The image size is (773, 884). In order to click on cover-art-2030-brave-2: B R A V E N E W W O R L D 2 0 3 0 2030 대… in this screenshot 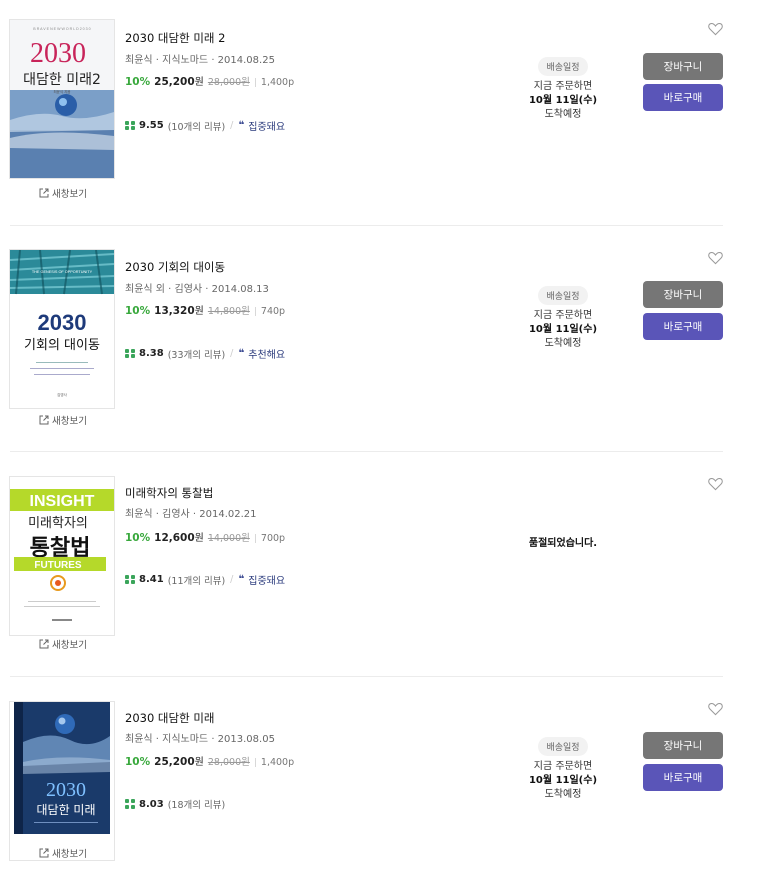, I will do `click(62, 99)`.